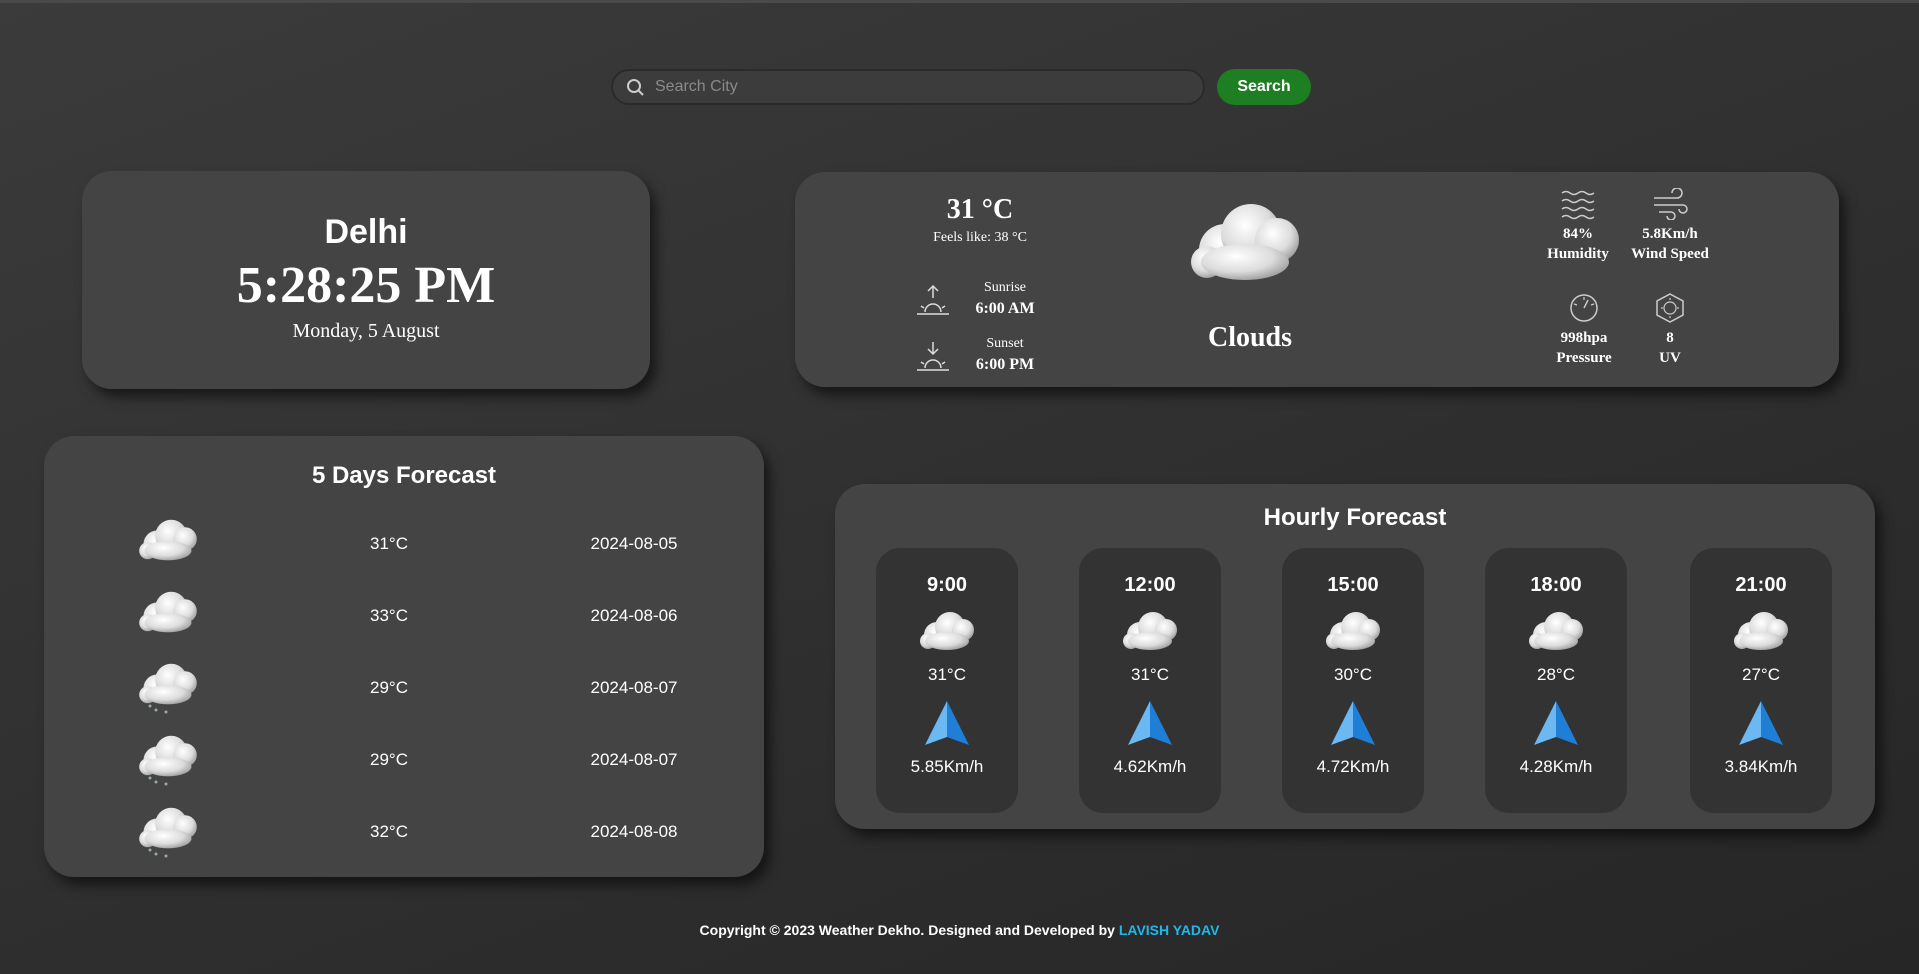 The height and width of the screenshot is (974, 1919). Describe the element at coordinates (366, 331) in the screenshot. I see `current-date: Monday, 5 August` at that location.